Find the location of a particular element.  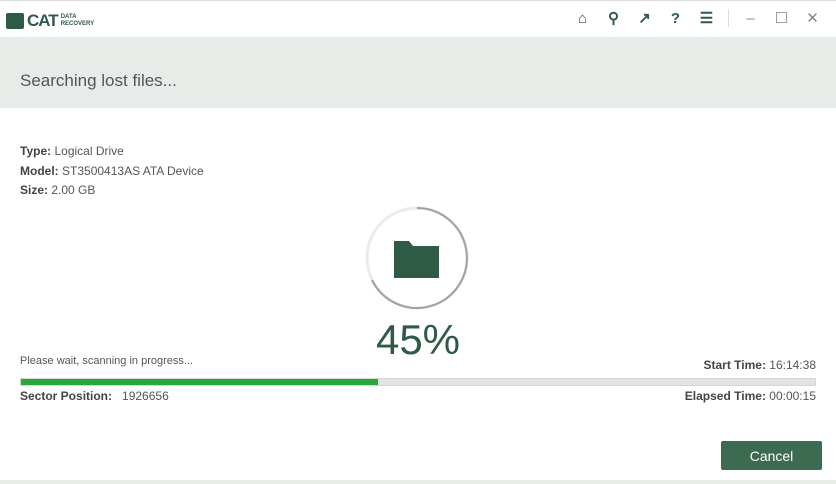

menu-icon: ☰ is located at coordinates (706, 18).